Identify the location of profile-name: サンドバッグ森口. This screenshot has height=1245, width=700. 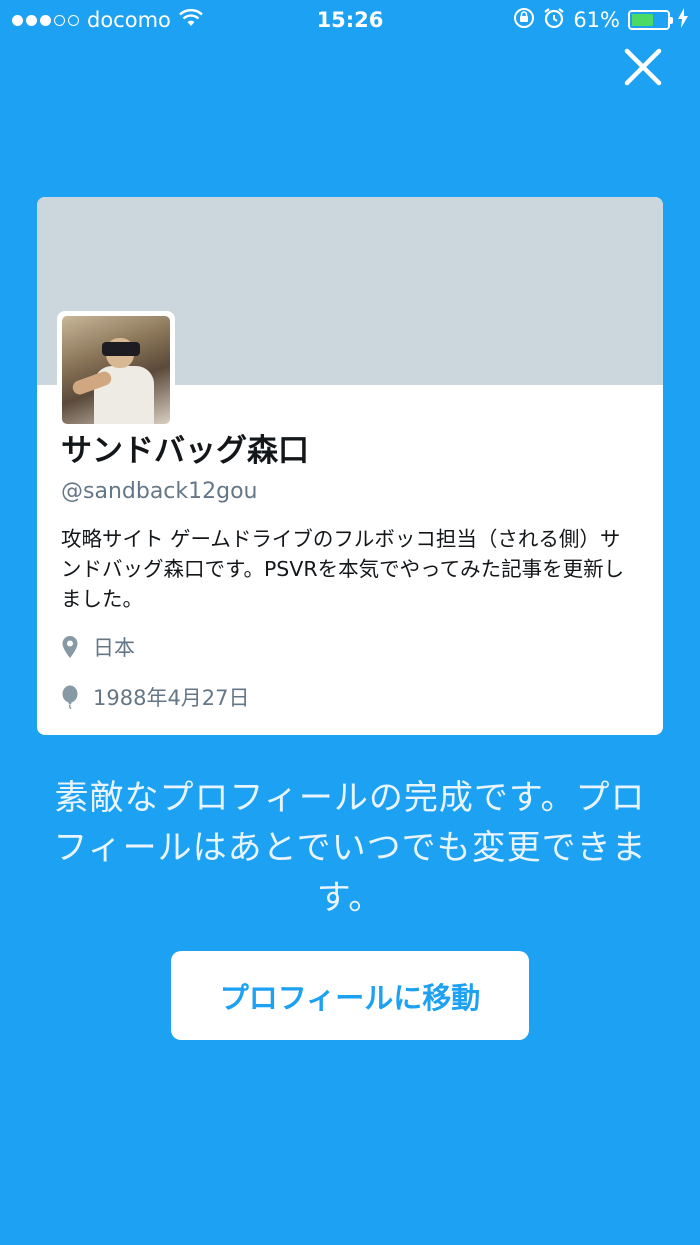
(185, 451).